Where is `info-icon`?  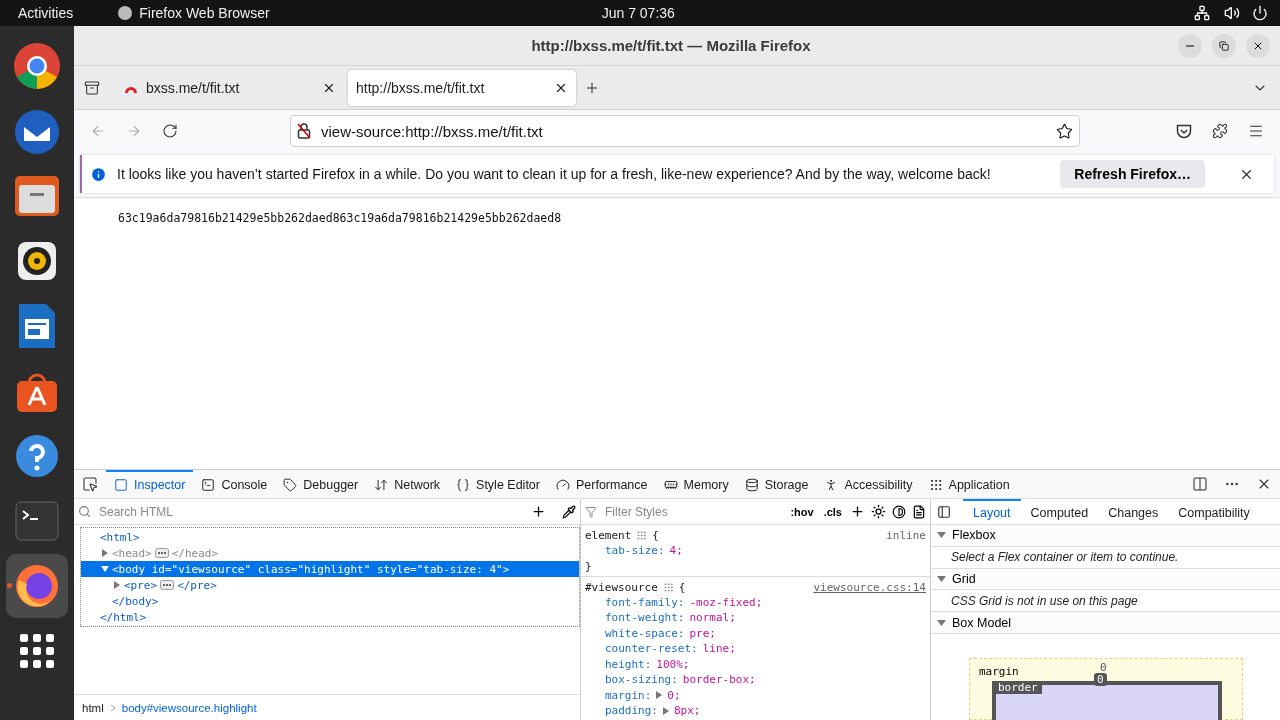
info-icon is located at coordinates (98, 174).